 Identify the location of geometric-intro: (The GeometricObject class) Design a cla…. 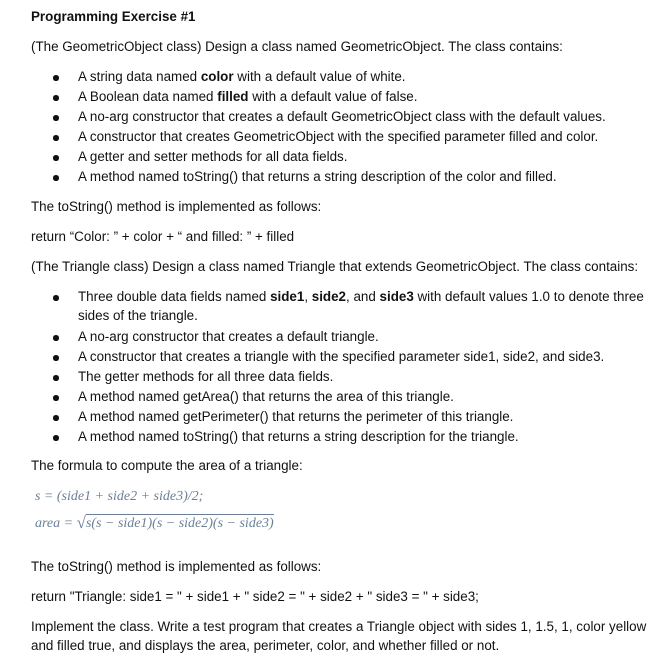
(297, 46).